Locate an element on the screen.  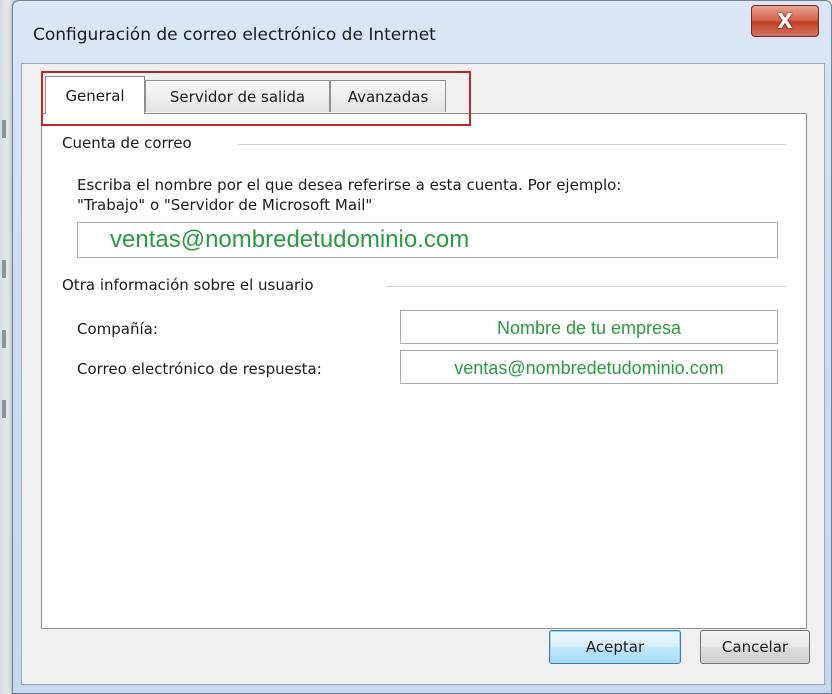
ok-button: Aceptar is located at coordinates (615, 647).